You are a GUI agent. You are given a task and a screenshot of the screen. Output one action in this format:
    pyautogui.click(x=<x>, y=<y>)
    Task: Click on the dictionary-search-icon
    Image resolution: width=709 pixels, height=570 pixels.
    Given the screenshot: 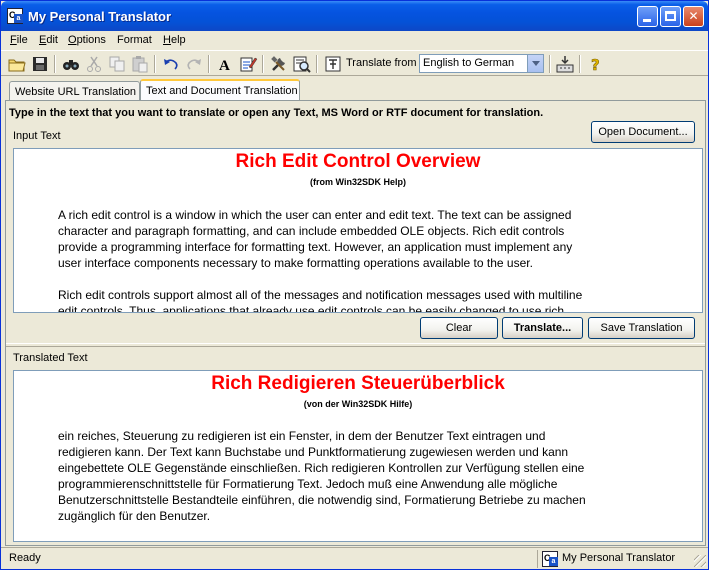 What is the action you would take?
    pyautogui.click(x=302, y=64)
    